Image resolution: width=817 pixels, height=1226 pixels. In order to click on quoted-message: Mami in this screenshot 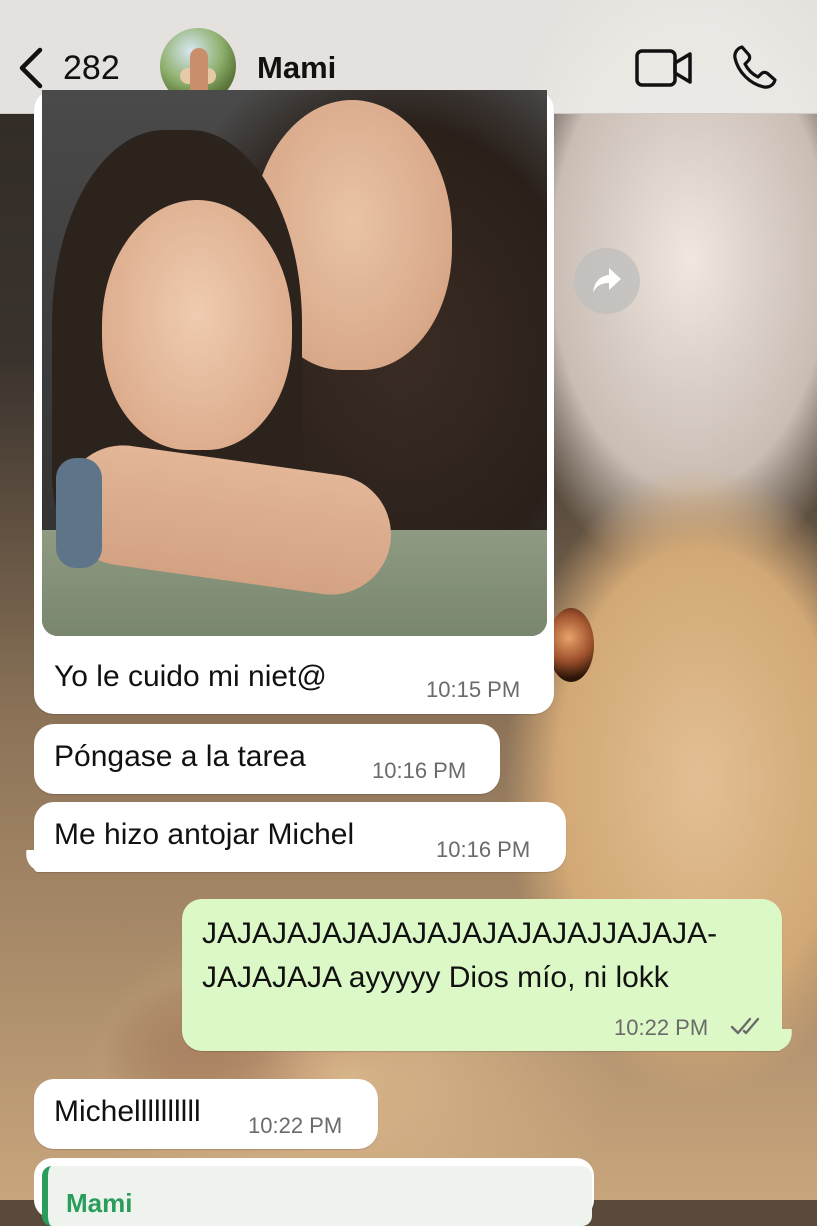, I will do `click(317, 1196)`.